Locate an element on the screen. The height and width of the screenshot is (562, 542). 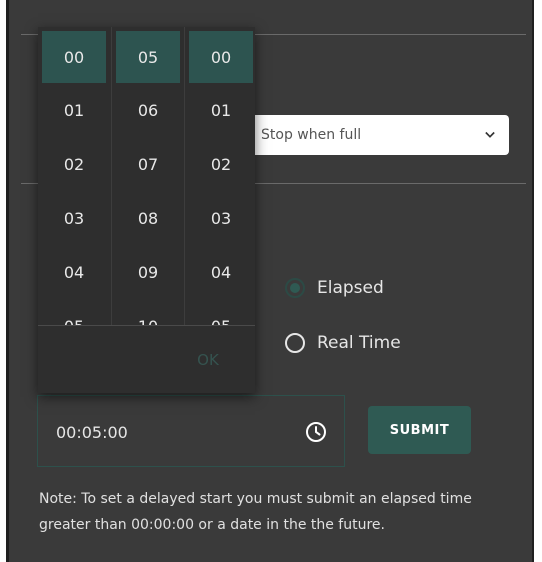
hour-option: 03 is located at coordinates (74, 218).